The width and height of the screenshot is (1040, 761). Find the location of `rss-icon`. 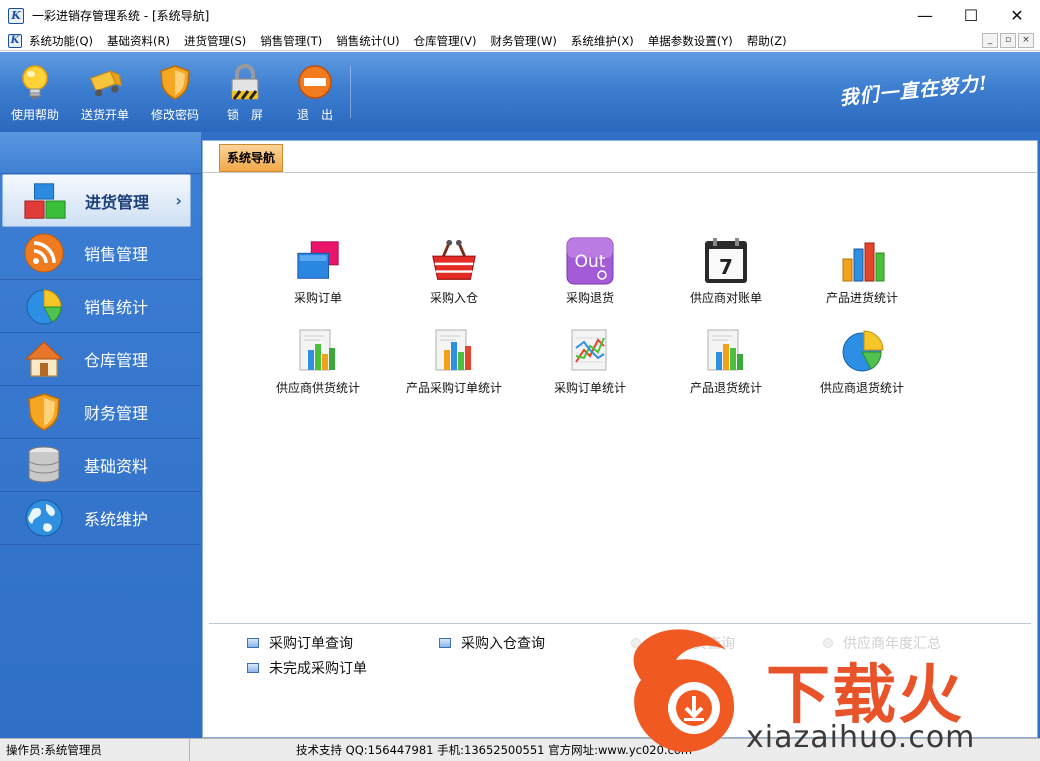

rss-icon is located at coordinates (44, 253).